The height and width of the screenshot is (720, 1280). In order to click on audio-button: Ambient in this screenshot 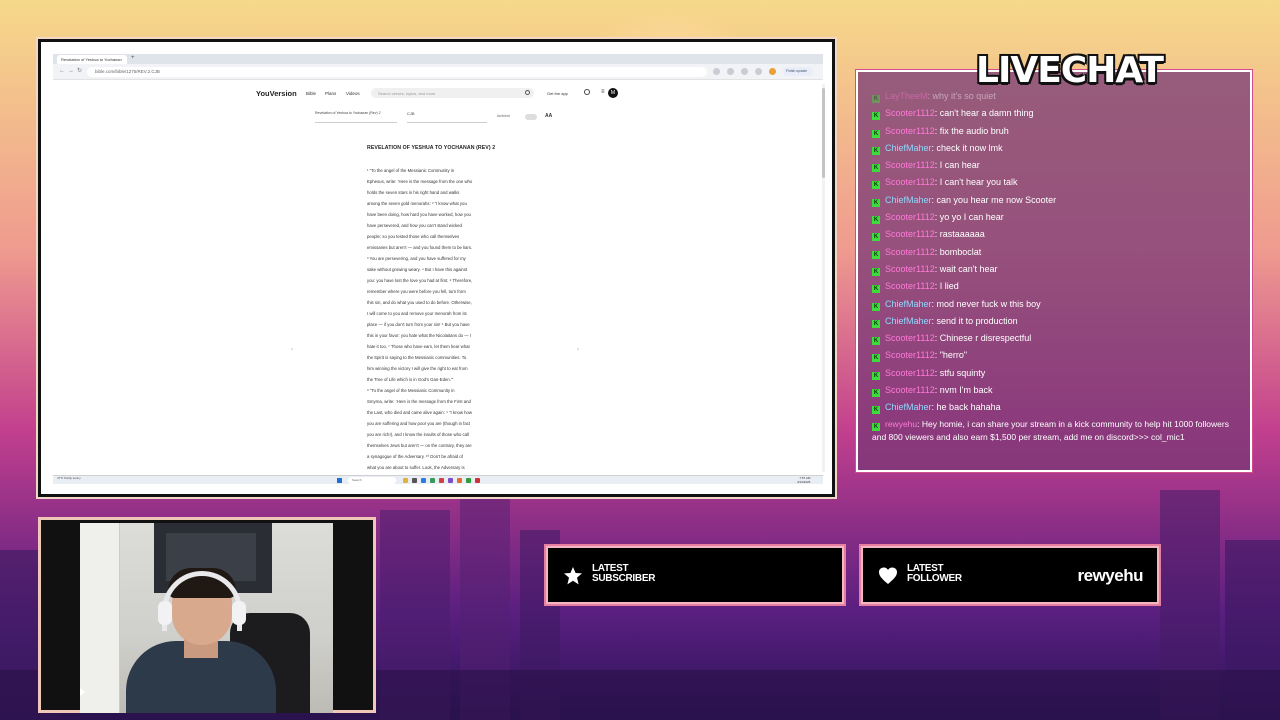, I will do `click(503, 116)`.